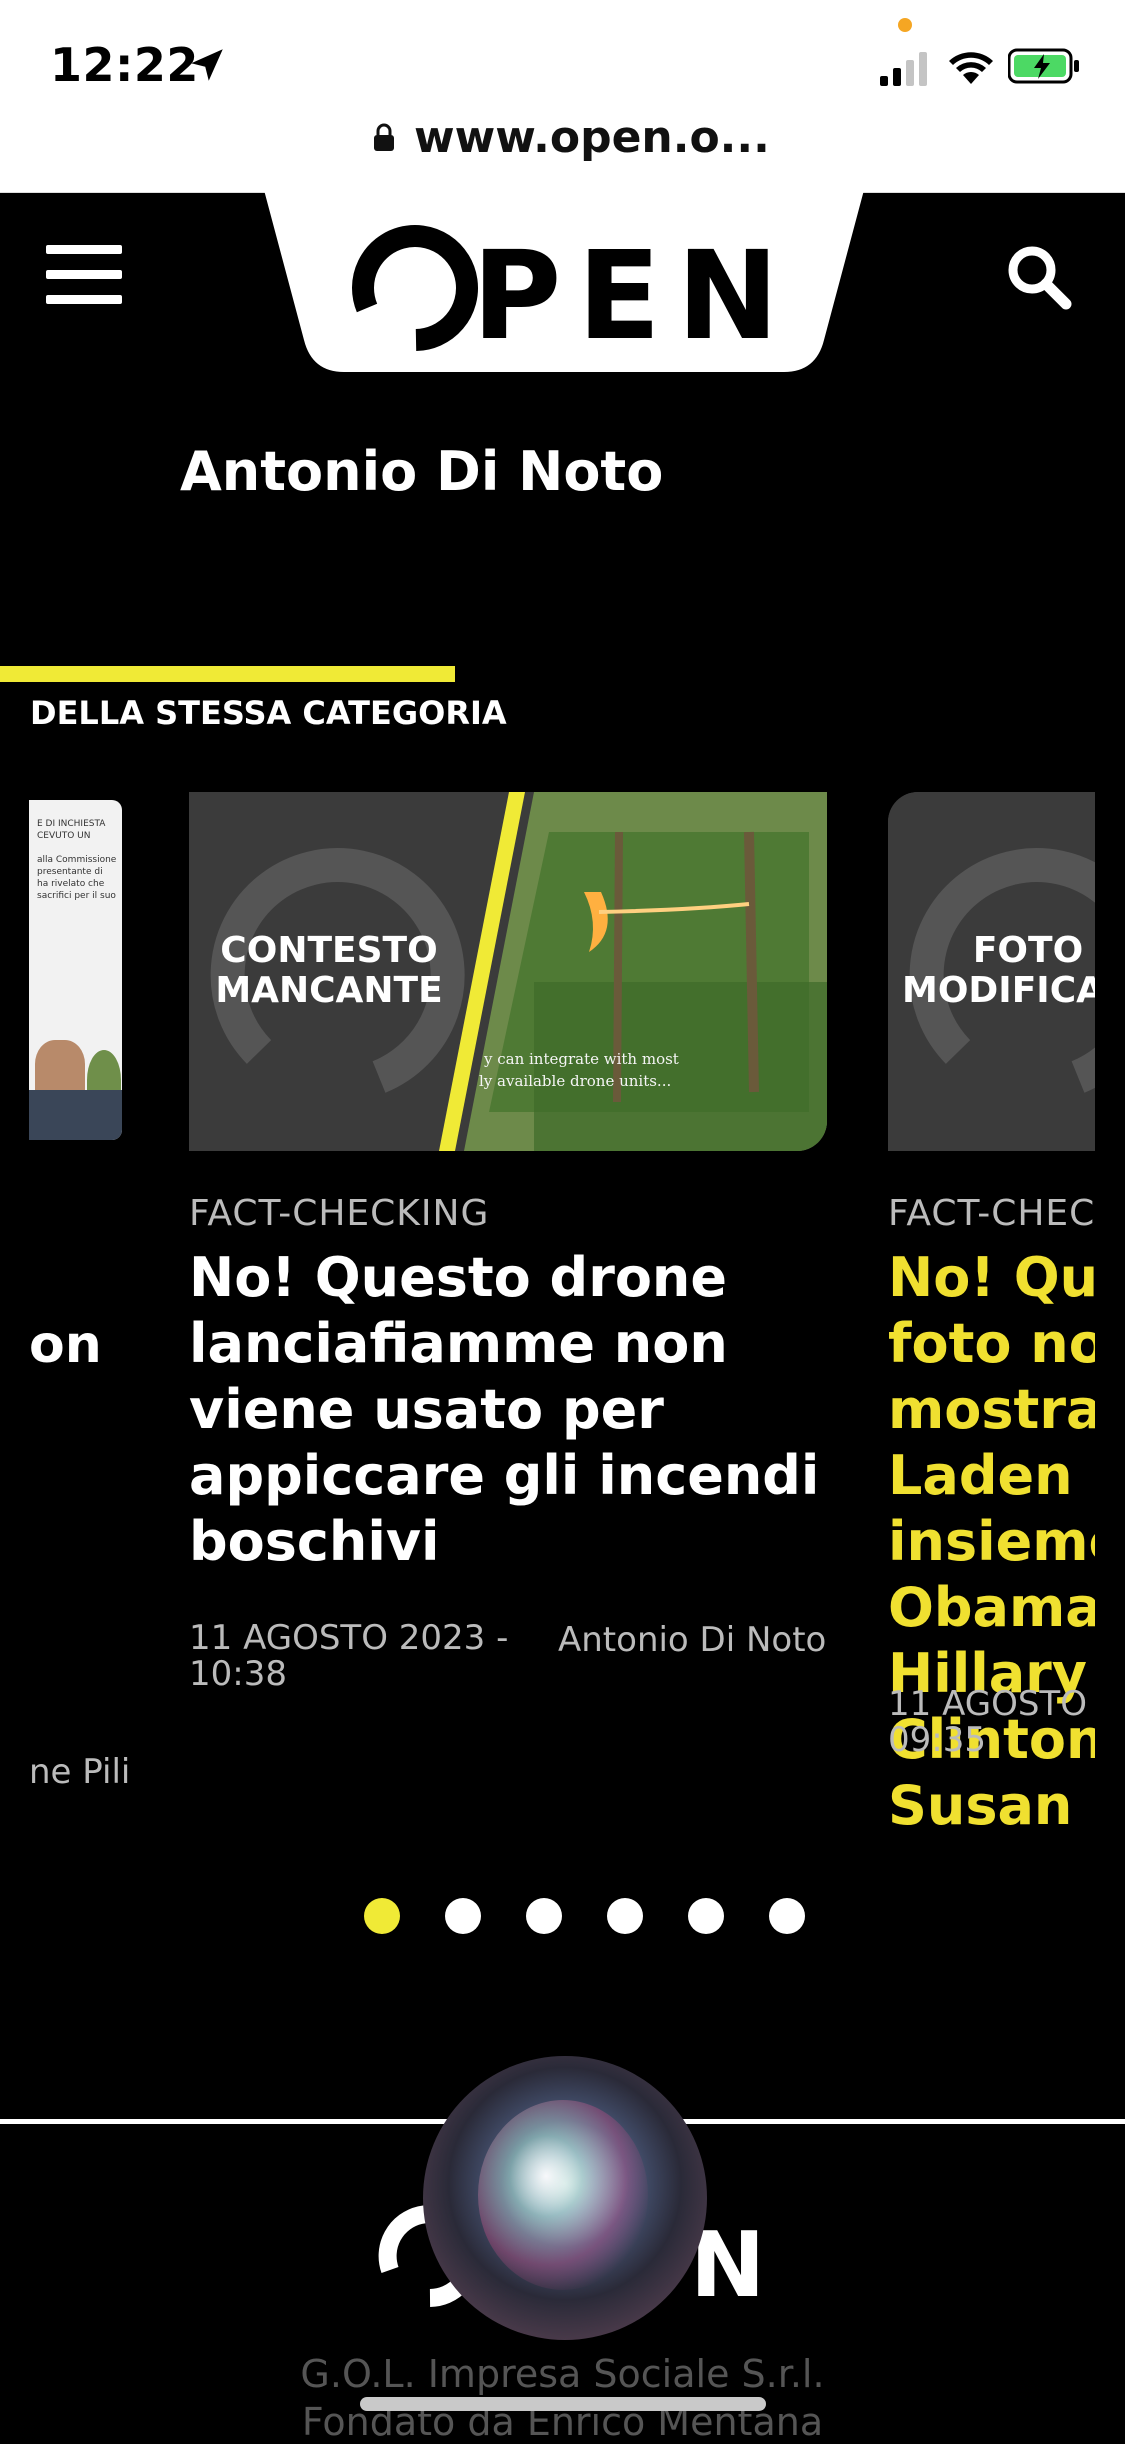 This screenshot has height=2444, width=1125. I want to click on carousel-pagination, so click(589, 1916).